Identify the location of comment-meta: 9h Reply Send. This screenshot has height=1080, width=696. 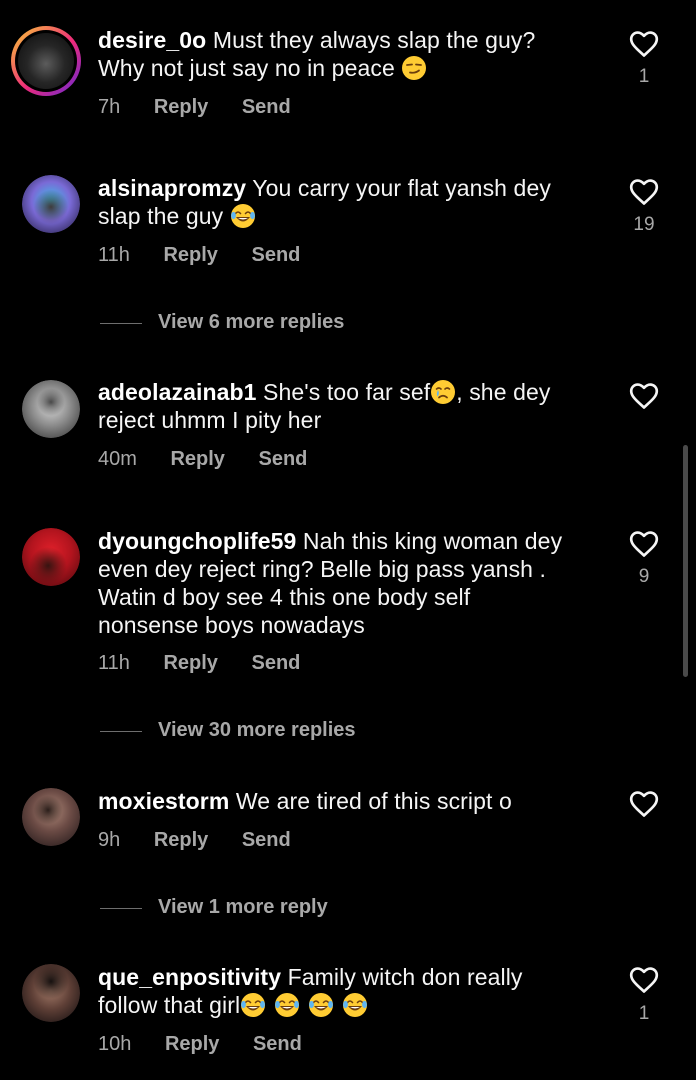
(194, 840).